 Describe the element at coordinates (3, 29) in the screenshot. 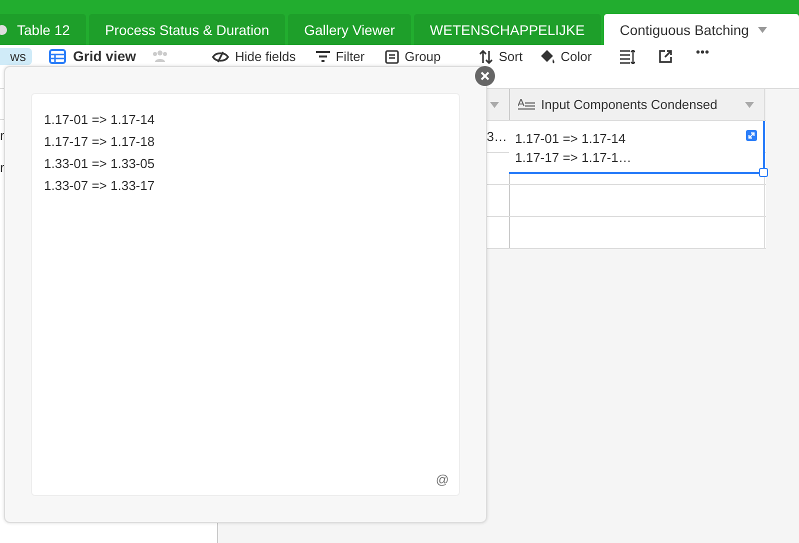

I see `table-dot-icon` at that location.